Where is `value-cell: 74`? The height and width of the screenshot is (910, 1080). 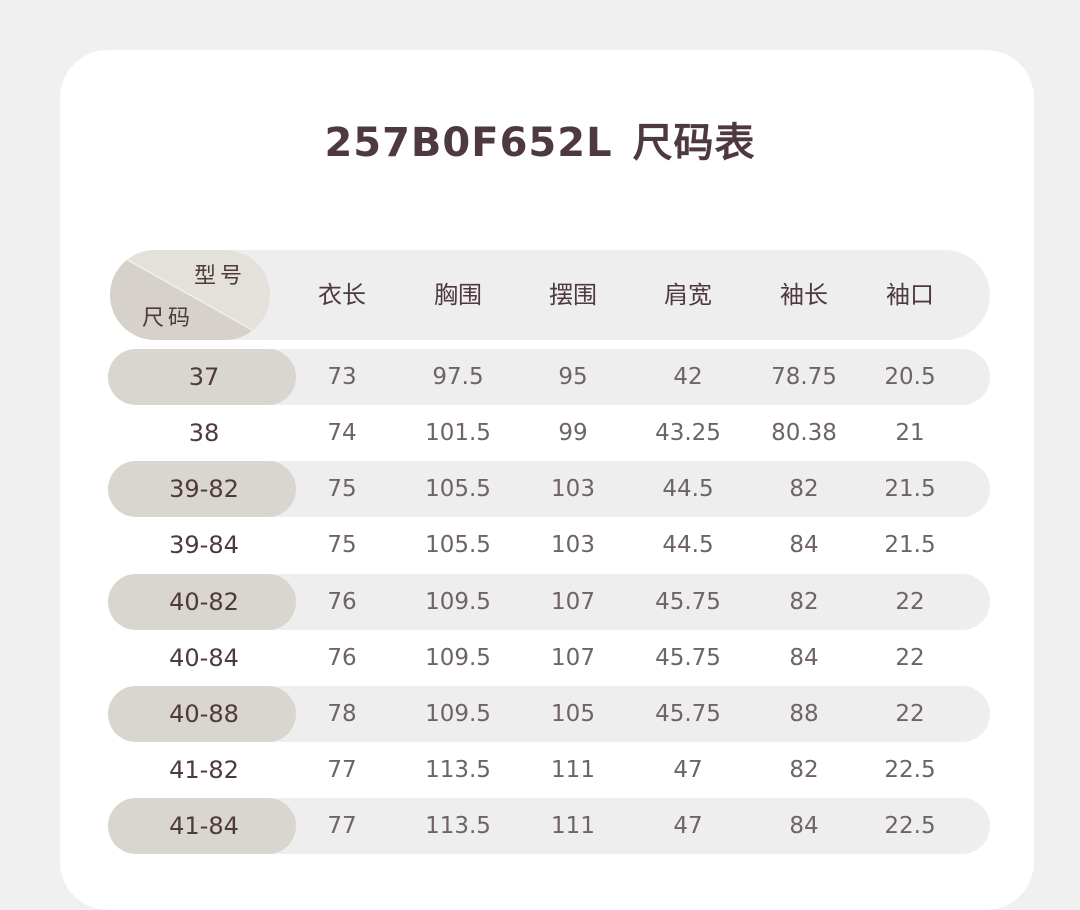
value-cell: 74 is located at coordinates (342, 433).